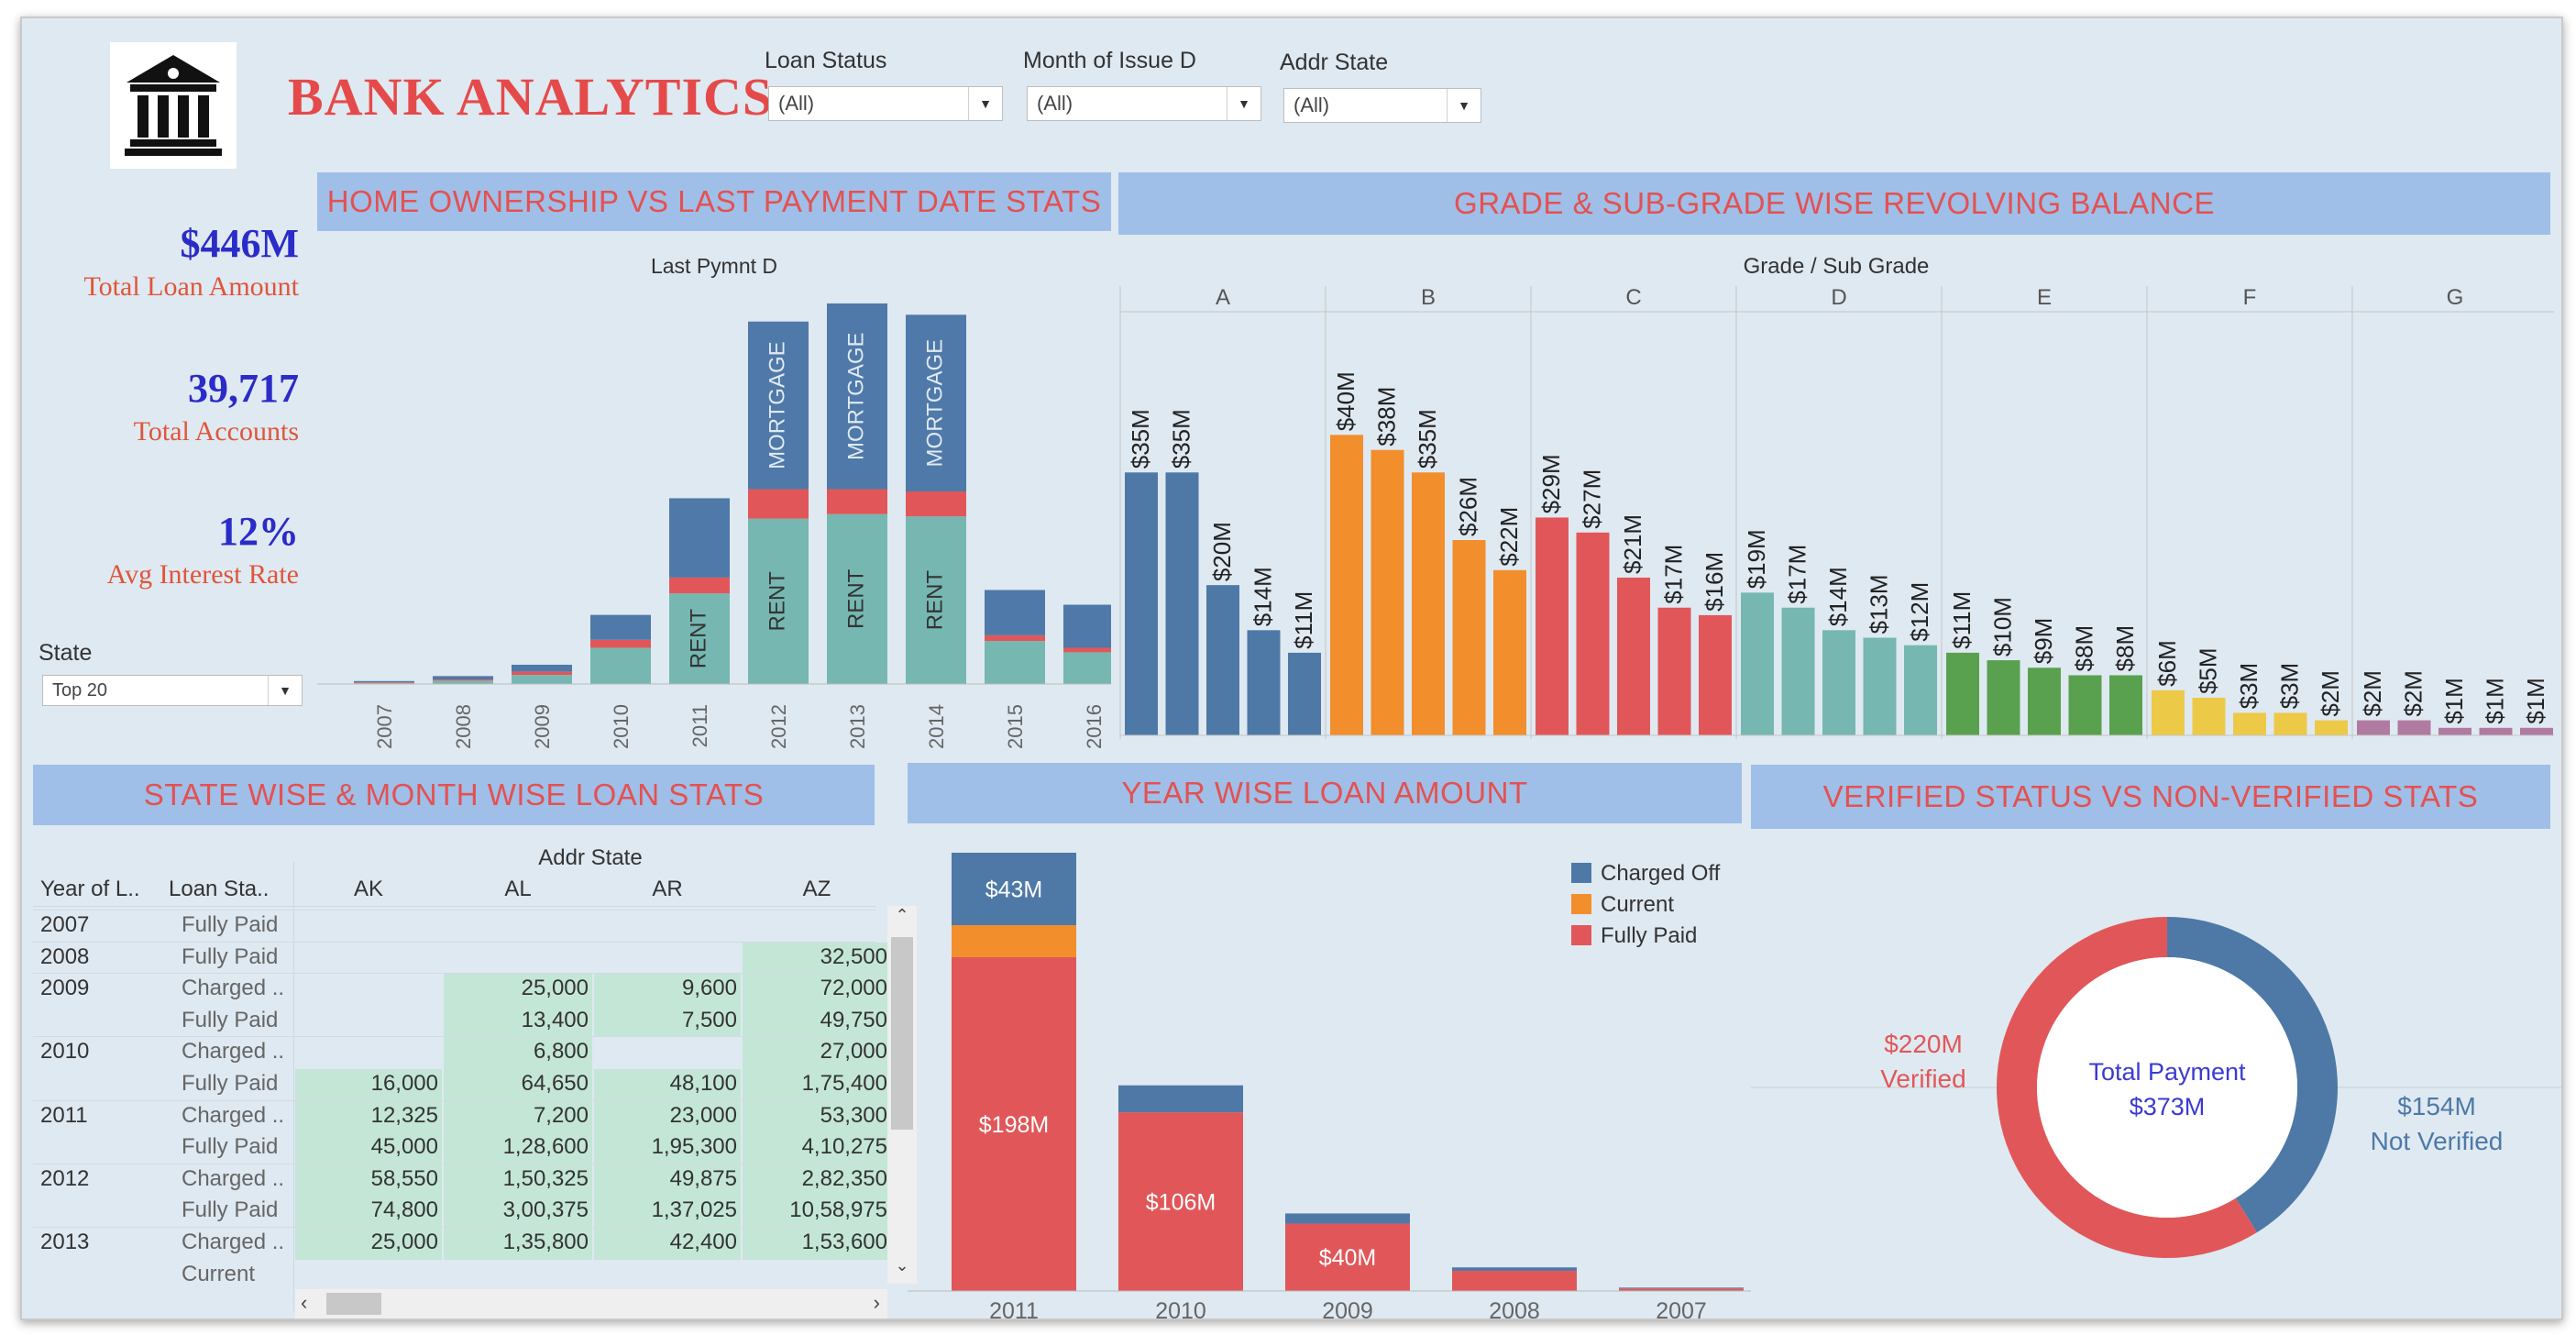 The height and width of the screenshot is (1335, 2576). What do you see at coordinates (304, 1303) in the screenshot?
I see `scroll-left-icon: ‹` at bounding box center [304, 1303].